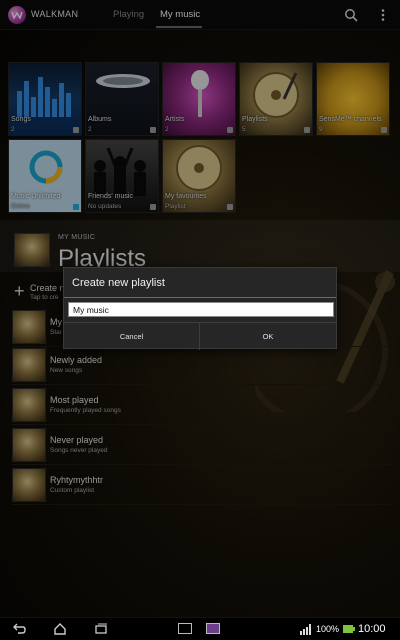  What do you see at coordinates (200, 93) in the screenshot?
I see `microphone-artwork` at bounding box center [200, 93].